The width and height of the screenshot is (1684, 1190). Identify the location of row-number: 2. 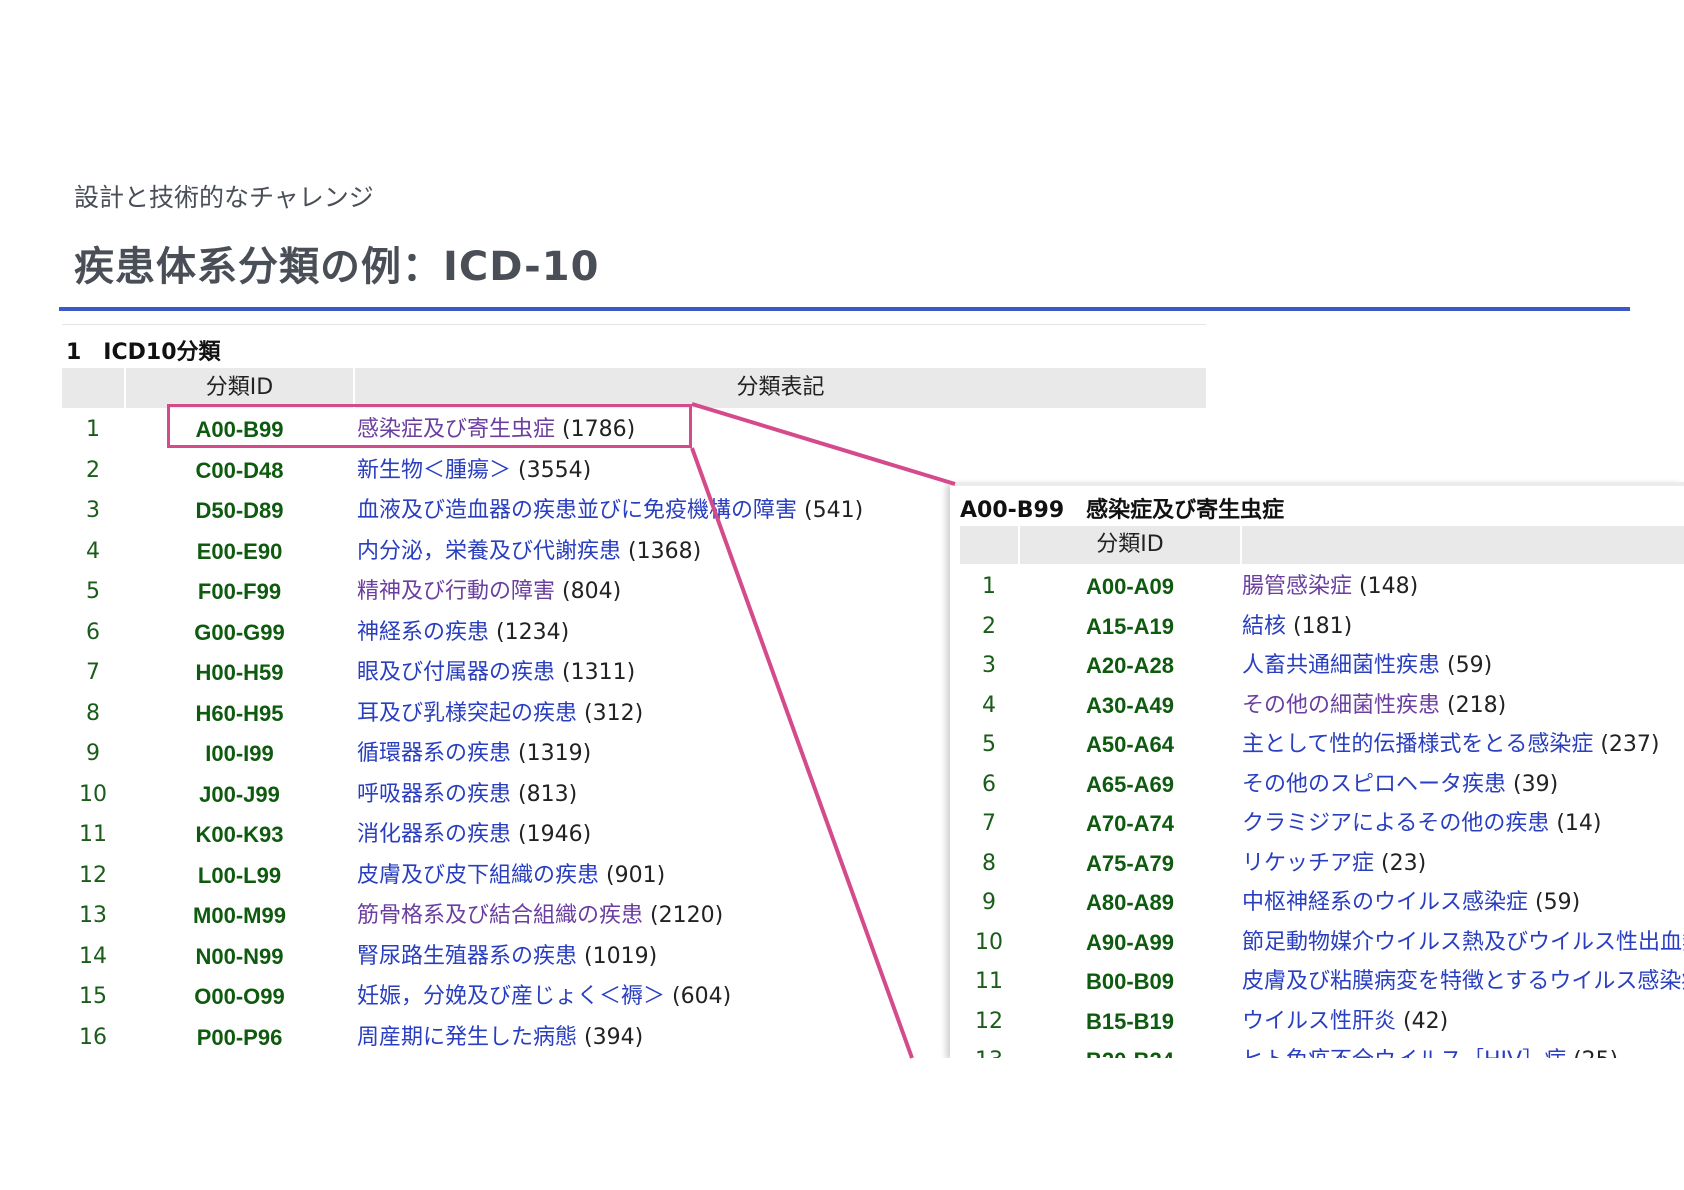
(989, 626).